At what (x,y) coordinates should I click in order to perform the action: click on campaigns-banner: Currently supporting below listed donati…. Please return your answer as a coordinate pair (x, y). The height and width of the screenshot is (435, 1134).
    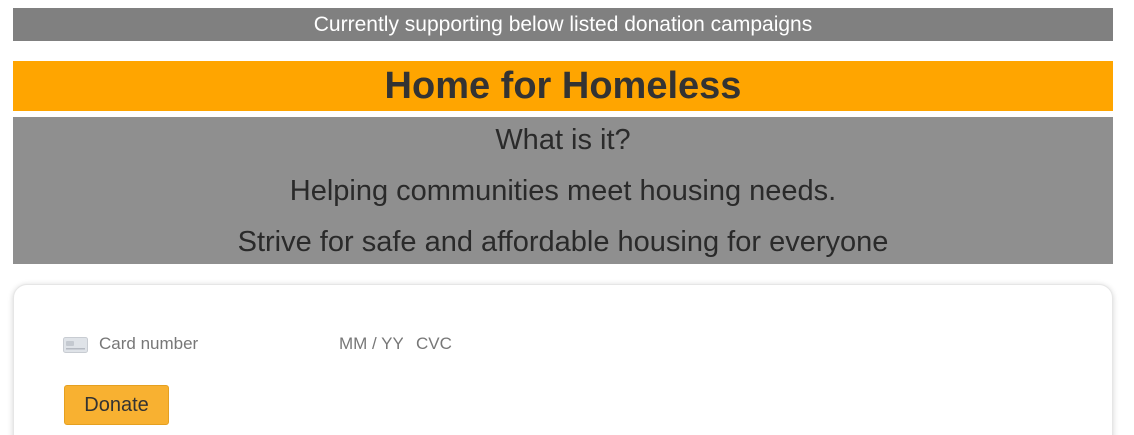
    Looking at the image, I should click on (563, 24).